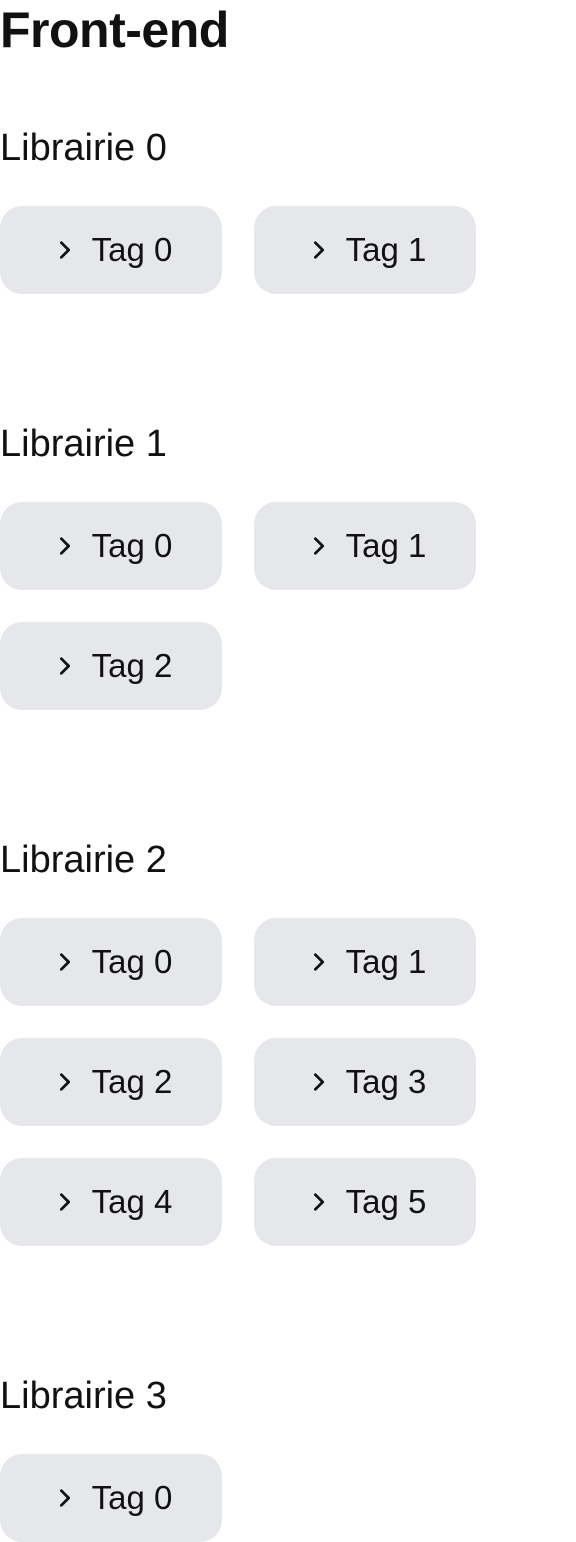 The width and height of the screenshot is (576, 1542). I want to click on library-title: Librairie 1, so click(83, 444).